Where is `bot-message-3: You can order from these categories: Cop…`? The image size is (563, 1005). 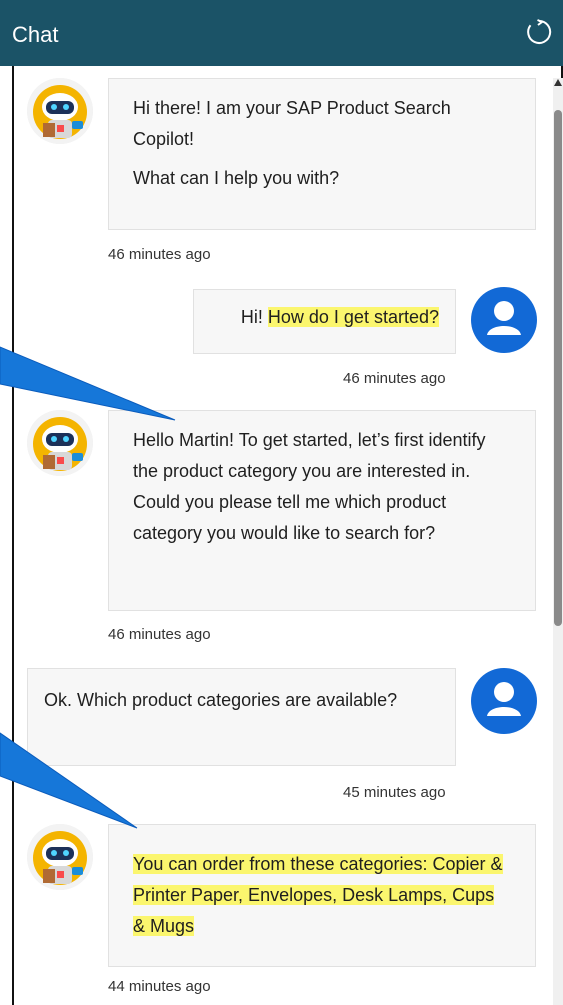 bot-message-3: You can order from these categories: Cop… is located at coordinates (322, 895).